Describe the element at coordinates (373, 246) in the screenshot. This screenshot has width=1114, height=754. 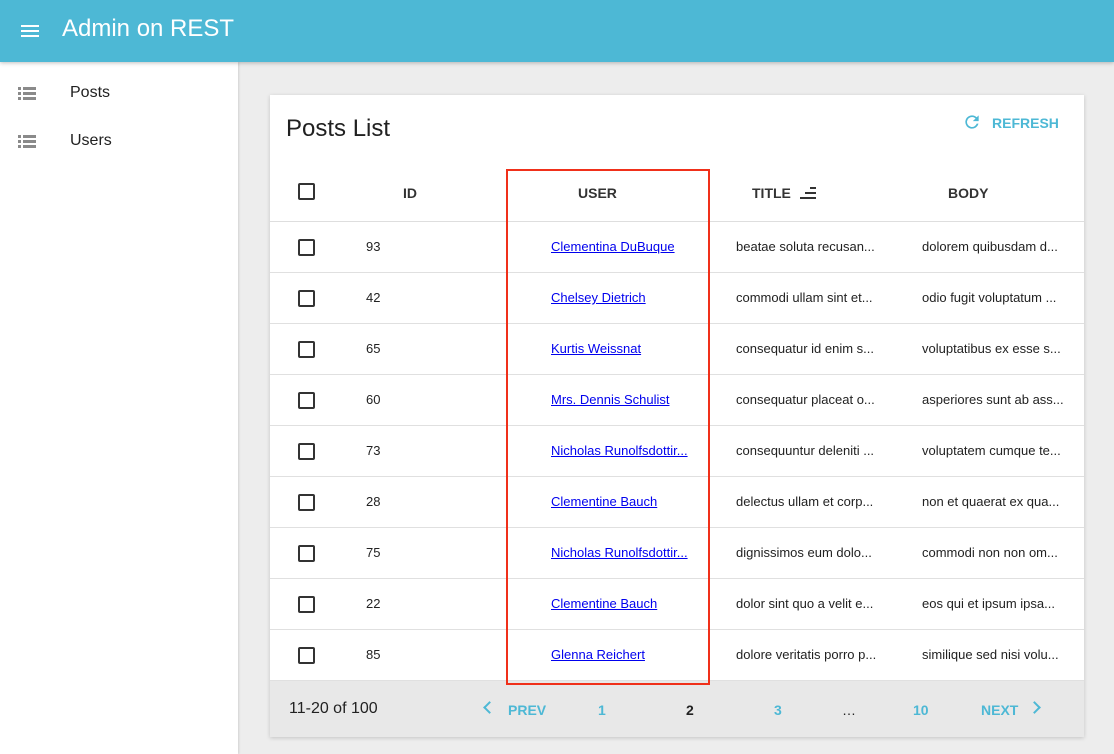
I see `cell-id: 93` at that location.